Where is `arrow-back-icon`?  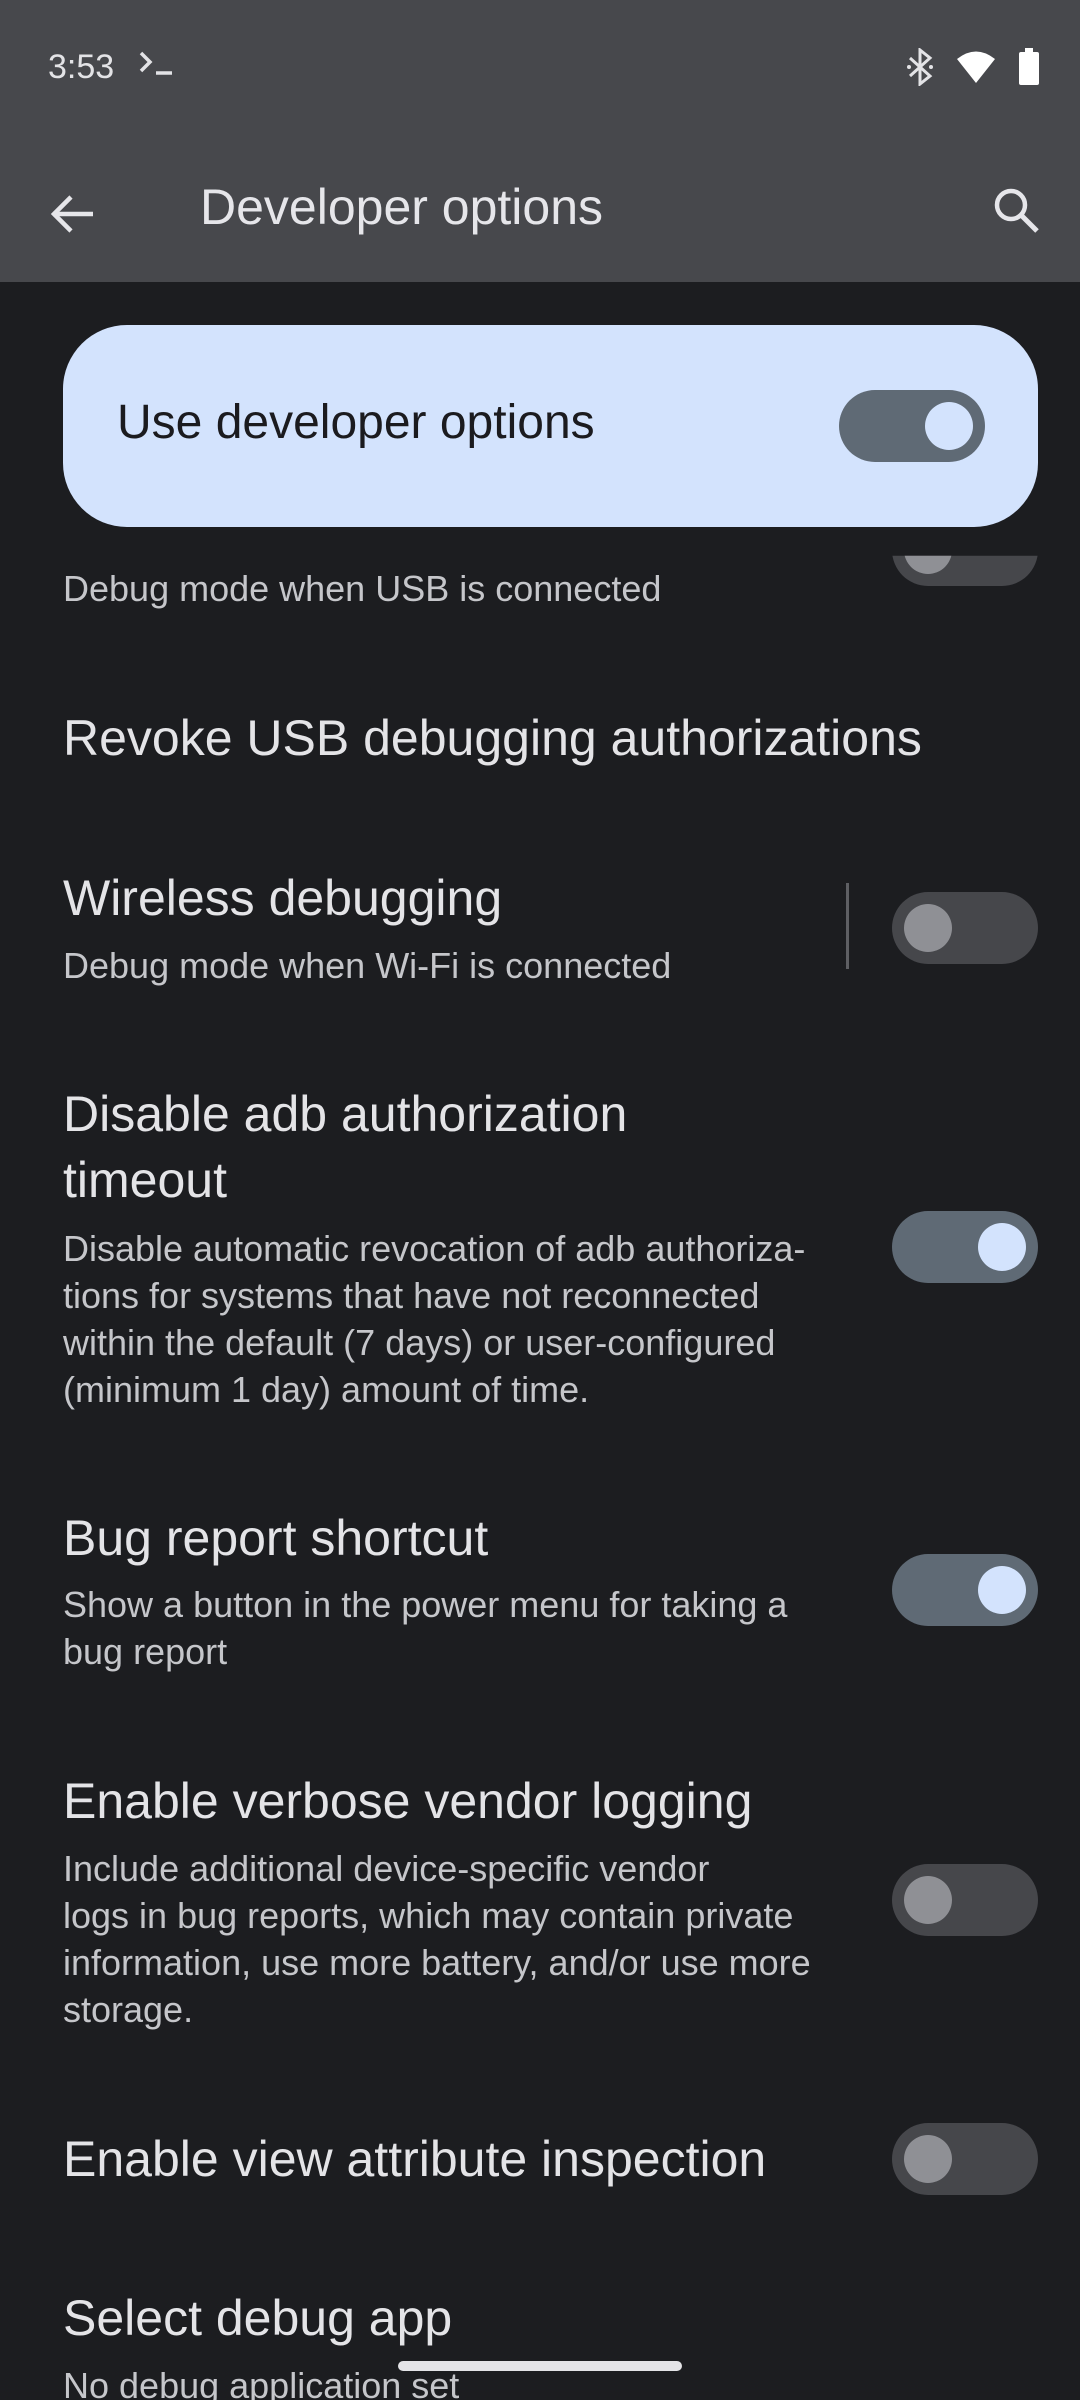 arrow-back-icon is located at coordinates (71, 214).